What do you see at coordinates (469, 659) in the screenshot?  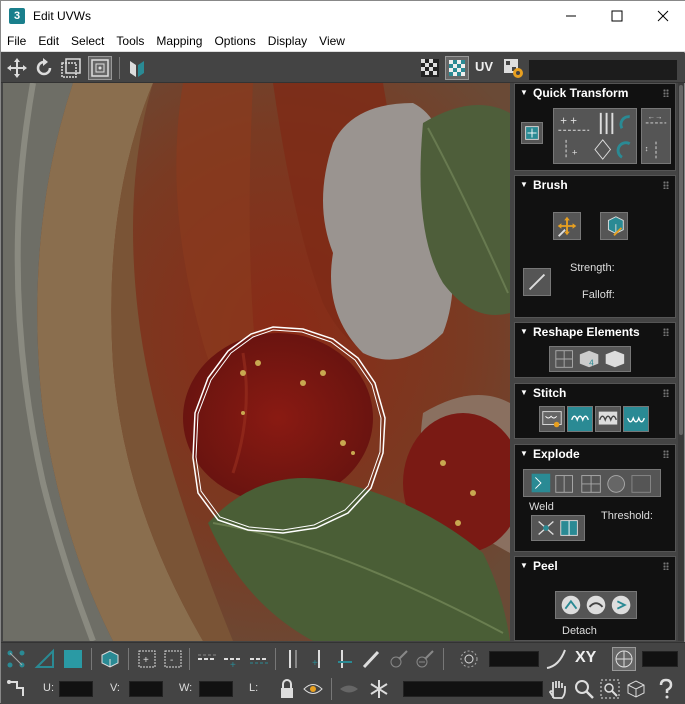 I see `soft-selection-button` at bounding box center [469, 659].